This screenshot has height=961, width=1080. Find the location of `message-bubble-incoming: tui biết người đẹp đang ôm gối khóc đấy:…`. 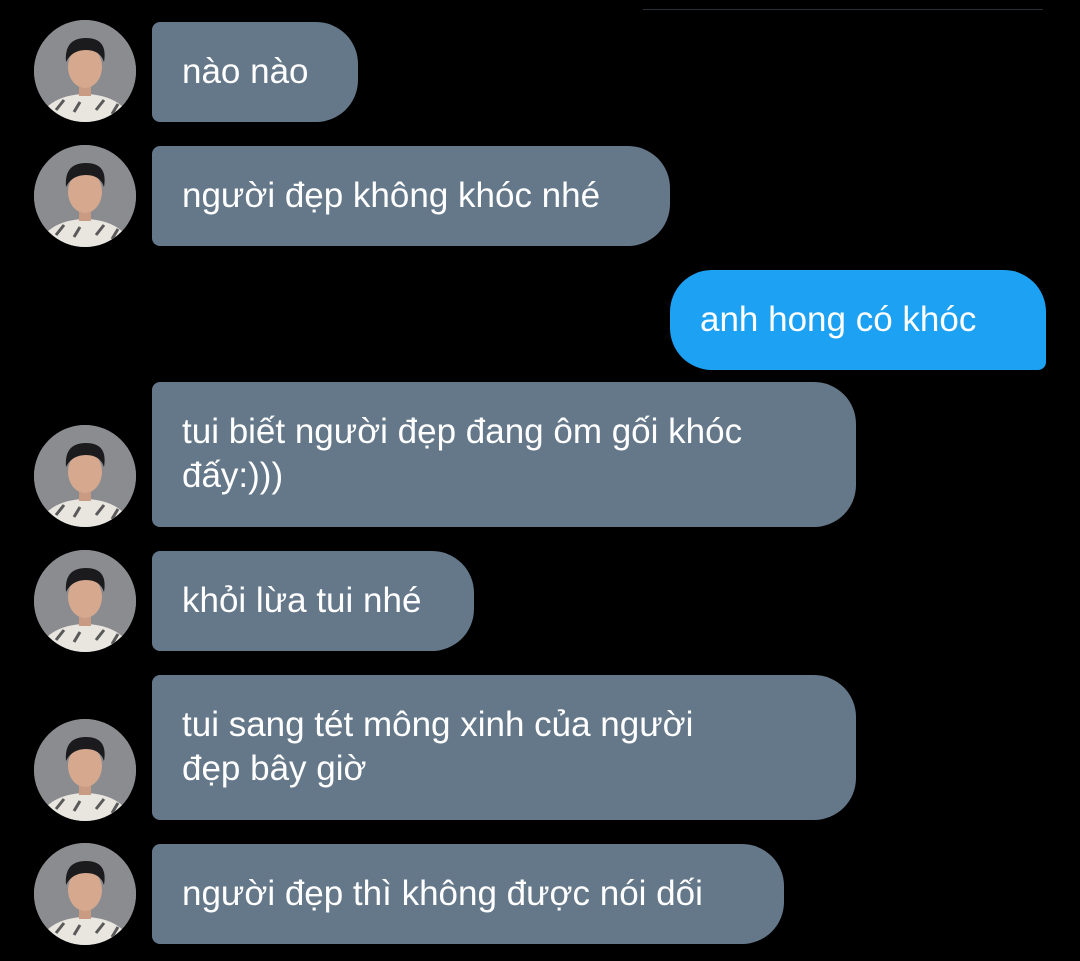

message-bubble-incoming: tui biết người đẹp đang ôm gối khóc đấy:… is located at coordinates (504, 454).